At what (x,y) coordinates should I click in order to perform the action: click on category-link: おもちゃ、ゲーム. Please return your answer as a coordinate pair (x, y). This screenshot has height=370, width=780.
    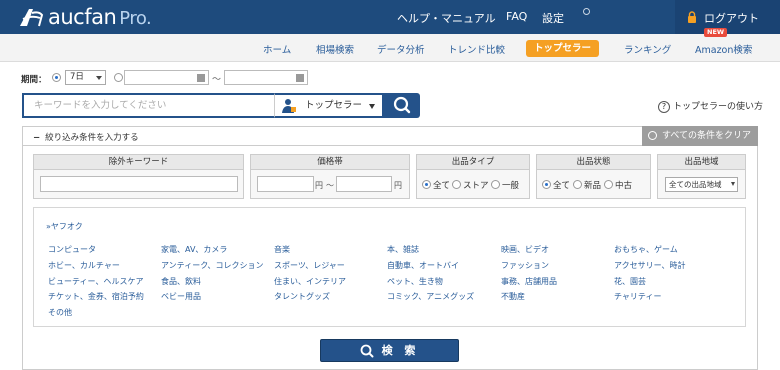
    Looking at the image, I should click on (646, 249).